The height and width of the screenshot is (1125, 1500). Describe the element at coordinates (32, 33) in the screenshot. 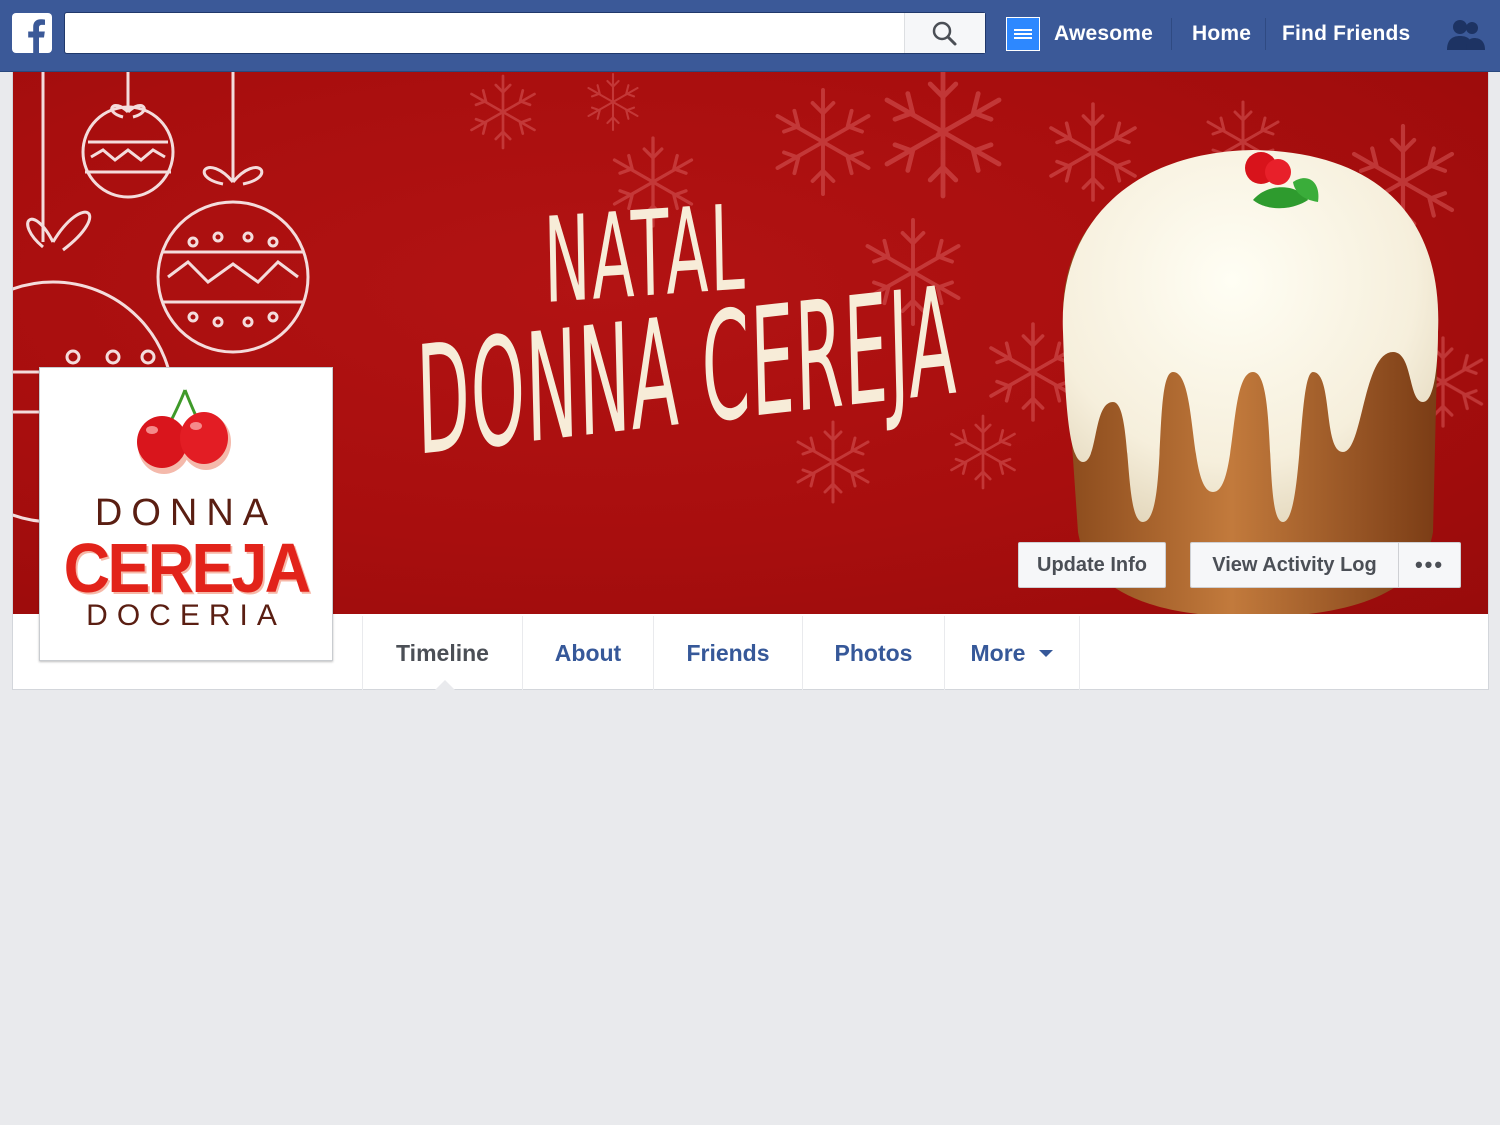

I see `facebook-logo-icon` at that location.